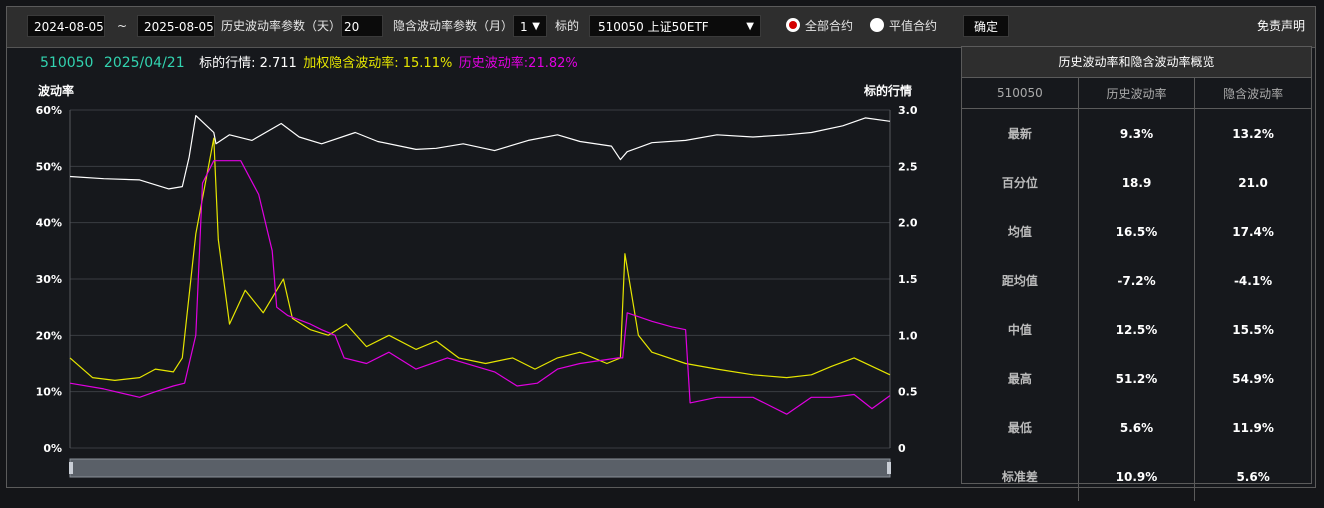 This screenshot has height=508, width=1324. I want to click on stats-row: 中值 12.5% 15.5%, so click(1136, 329).